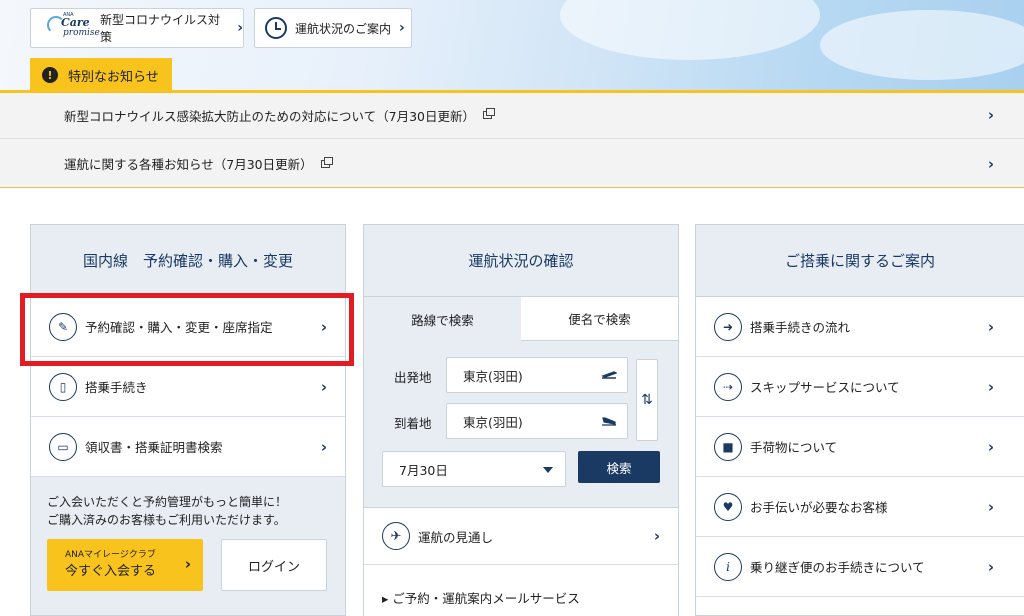  Describe the element at coordinates (512, 163) in the screenshot. I see `notice-item-operations: 運航に関する各種お知らせ（7月30日更新） ›` at that location.